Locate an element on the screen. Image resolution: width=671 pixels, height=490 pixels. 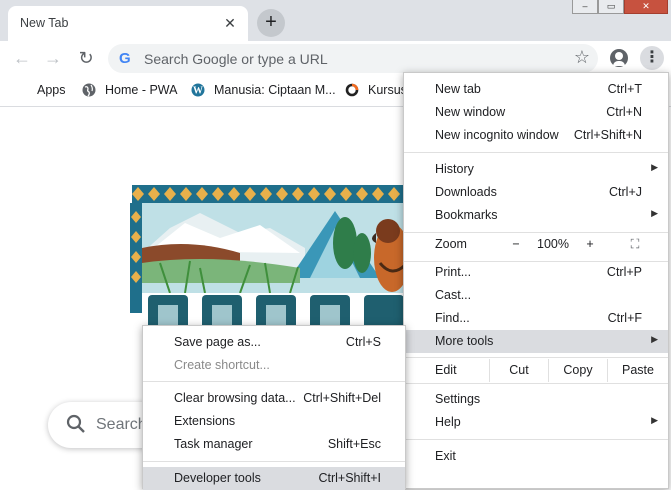
menu-item-edit: Edit Cut Copy Paste is located at coordinates (536, 370).